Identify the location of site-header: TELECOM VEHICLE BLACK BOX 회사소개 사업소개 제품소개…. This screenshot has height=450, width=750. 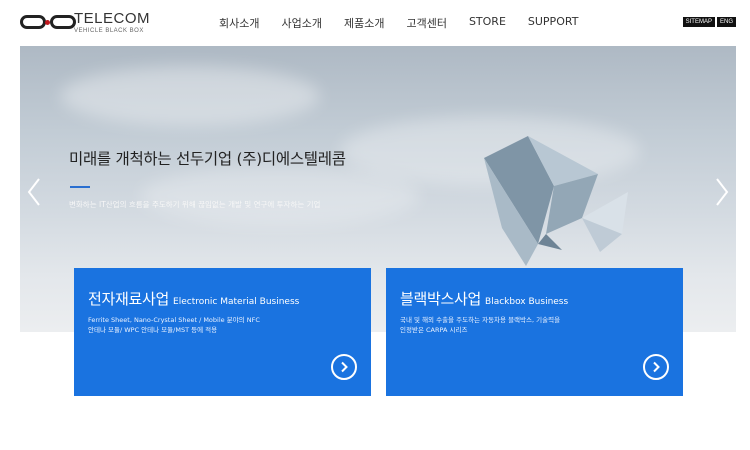
(375, 23).